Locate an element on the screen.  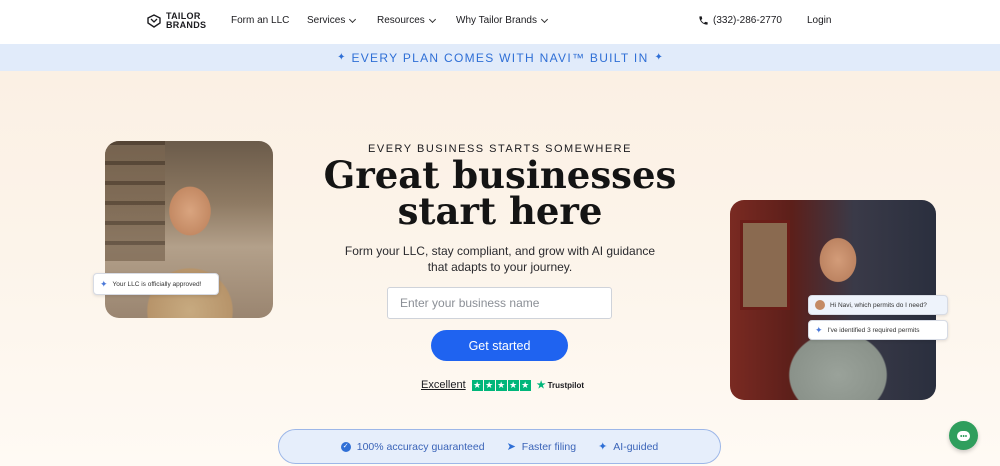
trustpilot-rating: Excellent ★ ★ ★ ★ ★ ★ Trustpilot is located at coordinates (502, 385).